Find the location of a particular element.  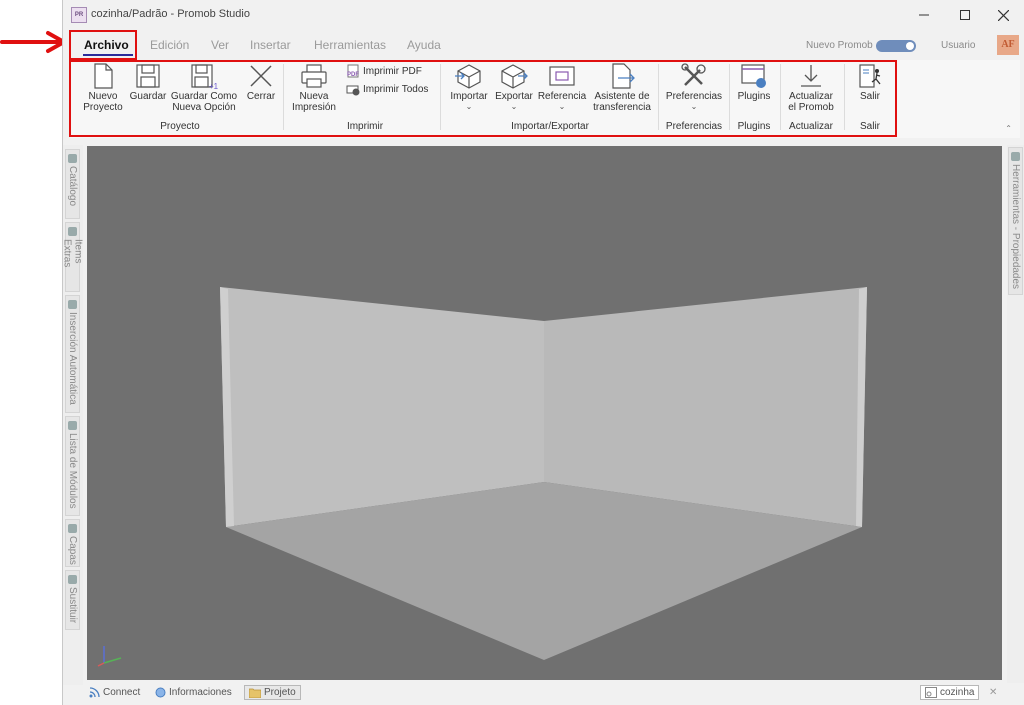

document-icon is located at coordinates (931, 692).